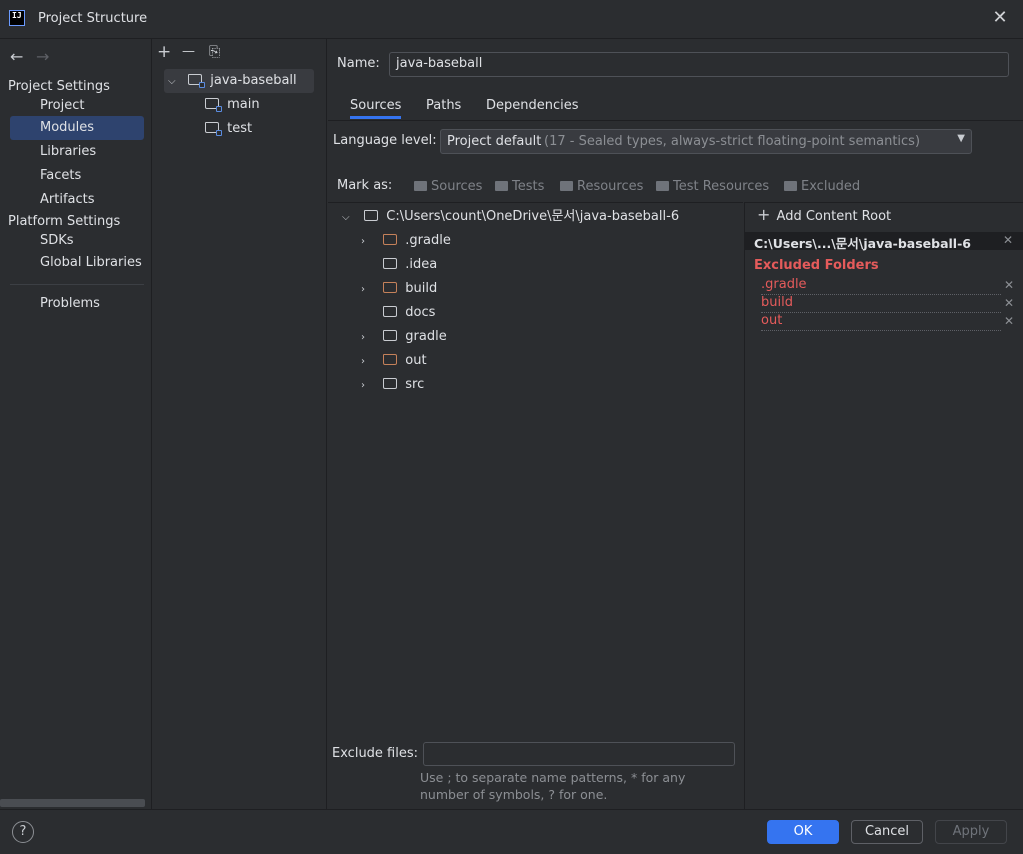  What do you see at coordinates (494, 141) in the screenshot?
I see `language-level-value: Project default` at bounding box center [494, 141].